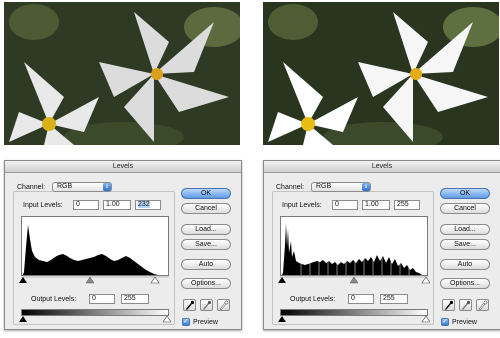 This screenshot has width=500, height=338. What do you see at coordinates (144, 204) in the screenshot?
I see `input-white-value: 232` at bounding box center [144, 204].